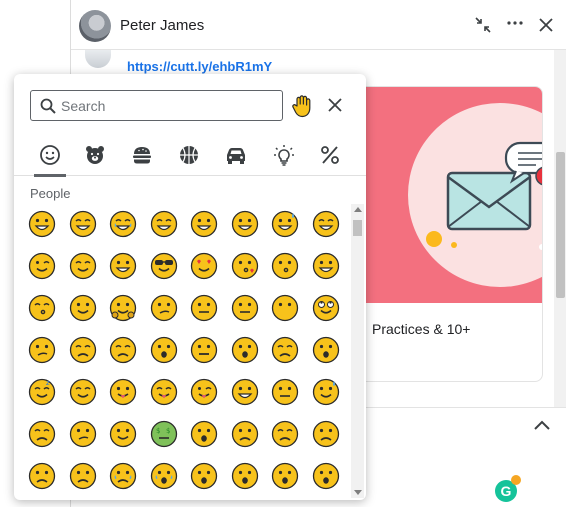 Image resolution: width=566 pixels, height=507 pixels. I want to click on category-tabs, so click(190, 155).